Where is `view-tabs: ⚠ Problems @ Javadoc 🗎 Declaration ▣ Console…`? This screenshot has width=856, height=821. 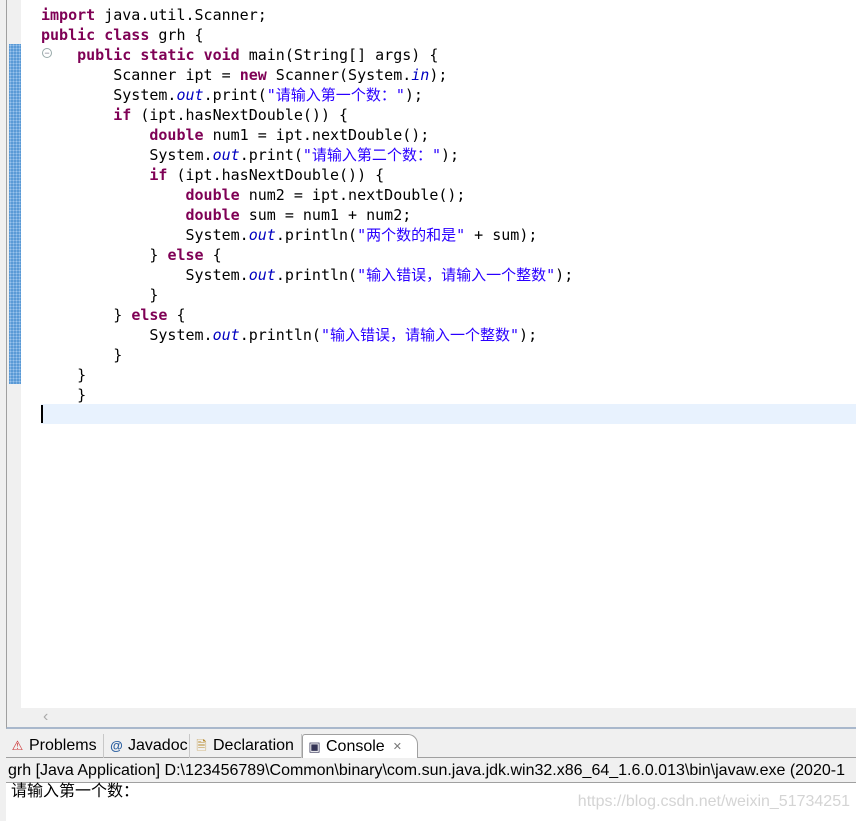 view-tabs: ⚠ Problems @ Javadoc 🗎 Declaration ▣ Console… is located at coordinates (431, 746).